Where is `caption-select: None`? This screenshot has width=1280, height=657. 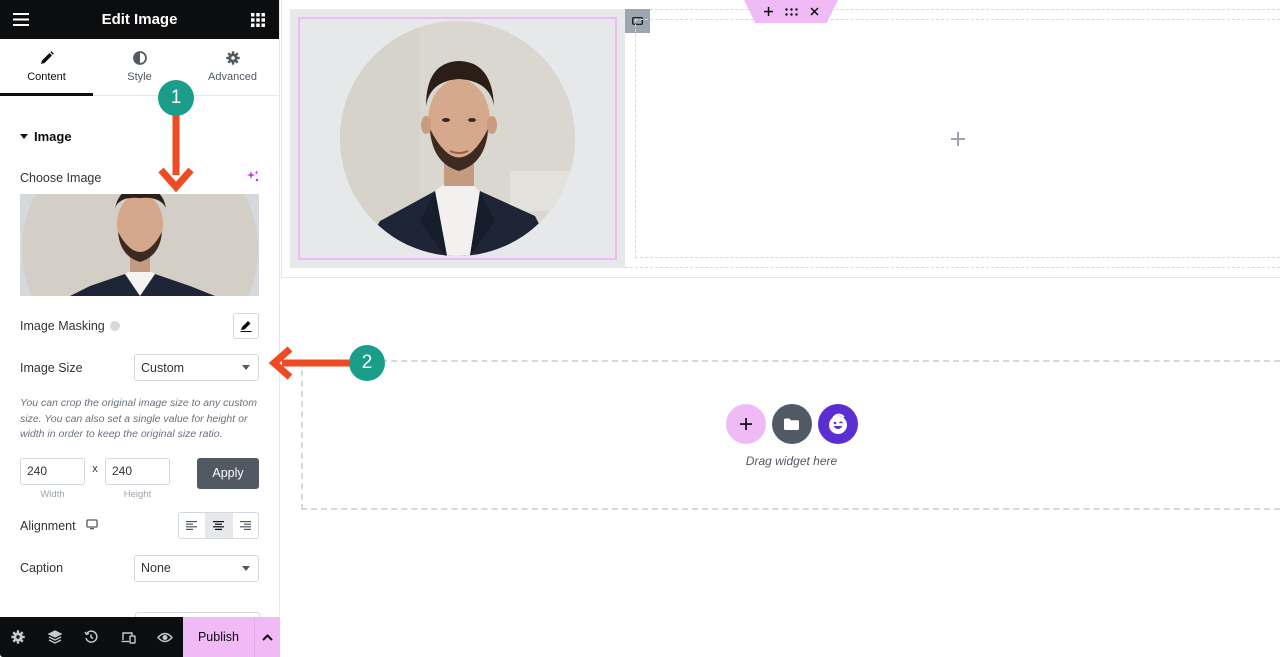 caption-select: None is located at coordinates (196, 568).